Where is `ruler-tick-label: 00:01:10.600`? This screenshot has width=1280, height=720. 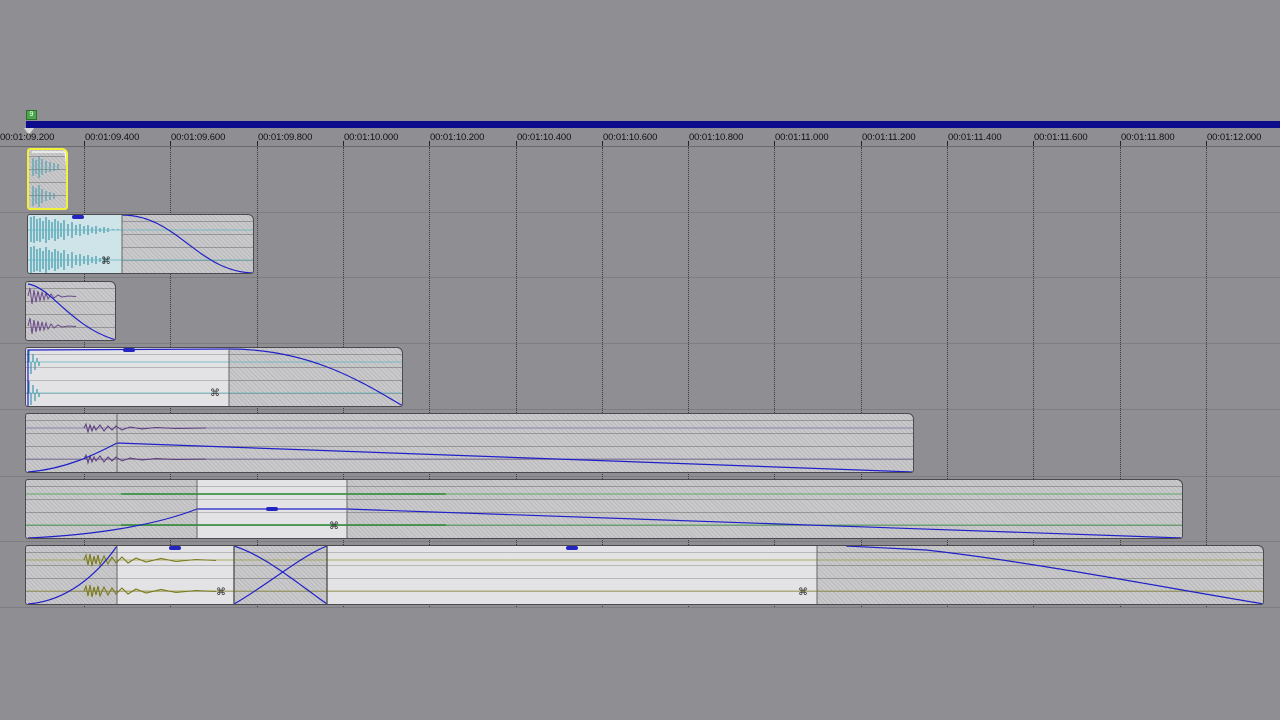
ruler-tick-label: 00:01:10.600 is located at coordinates (630, 137).